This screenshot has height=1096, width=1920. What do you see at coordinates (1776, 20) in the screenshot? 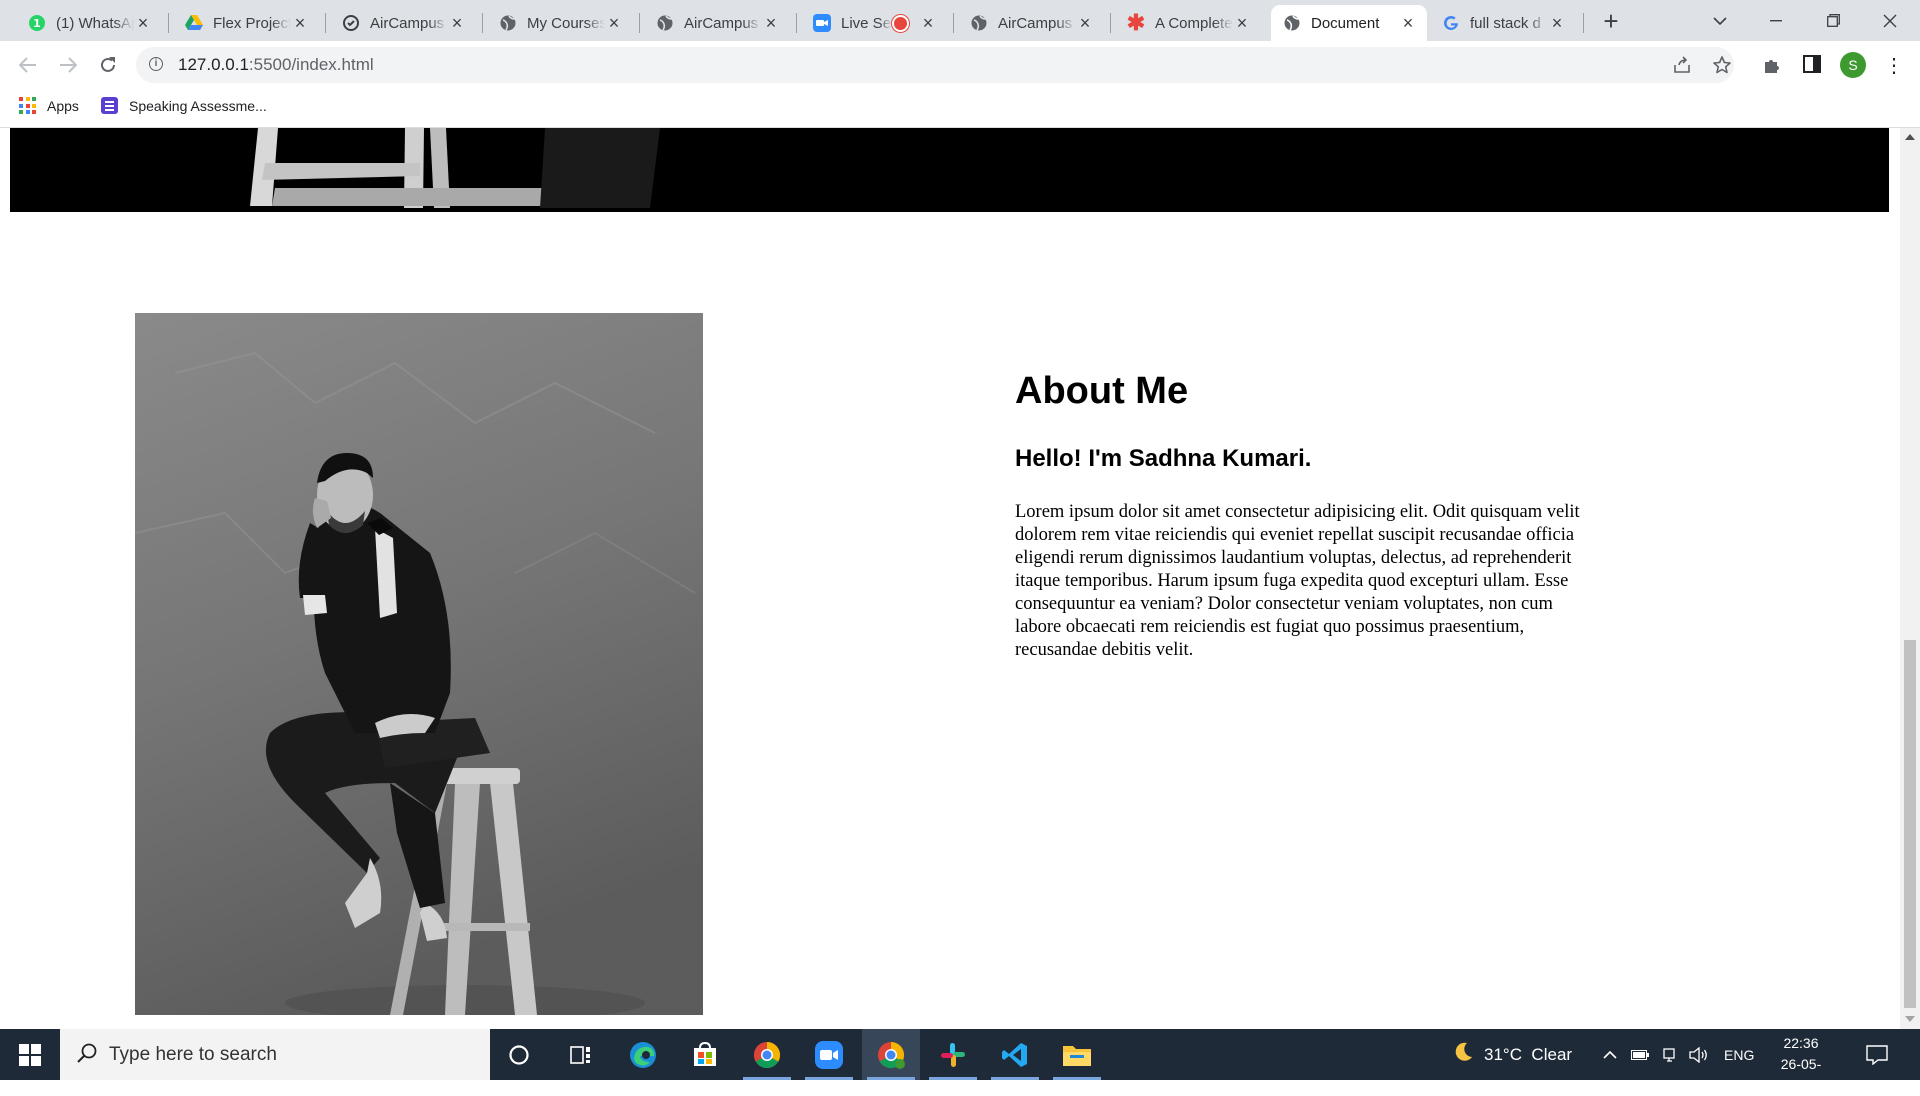
I see `minimize-button` at bounding box center [1776, 20].